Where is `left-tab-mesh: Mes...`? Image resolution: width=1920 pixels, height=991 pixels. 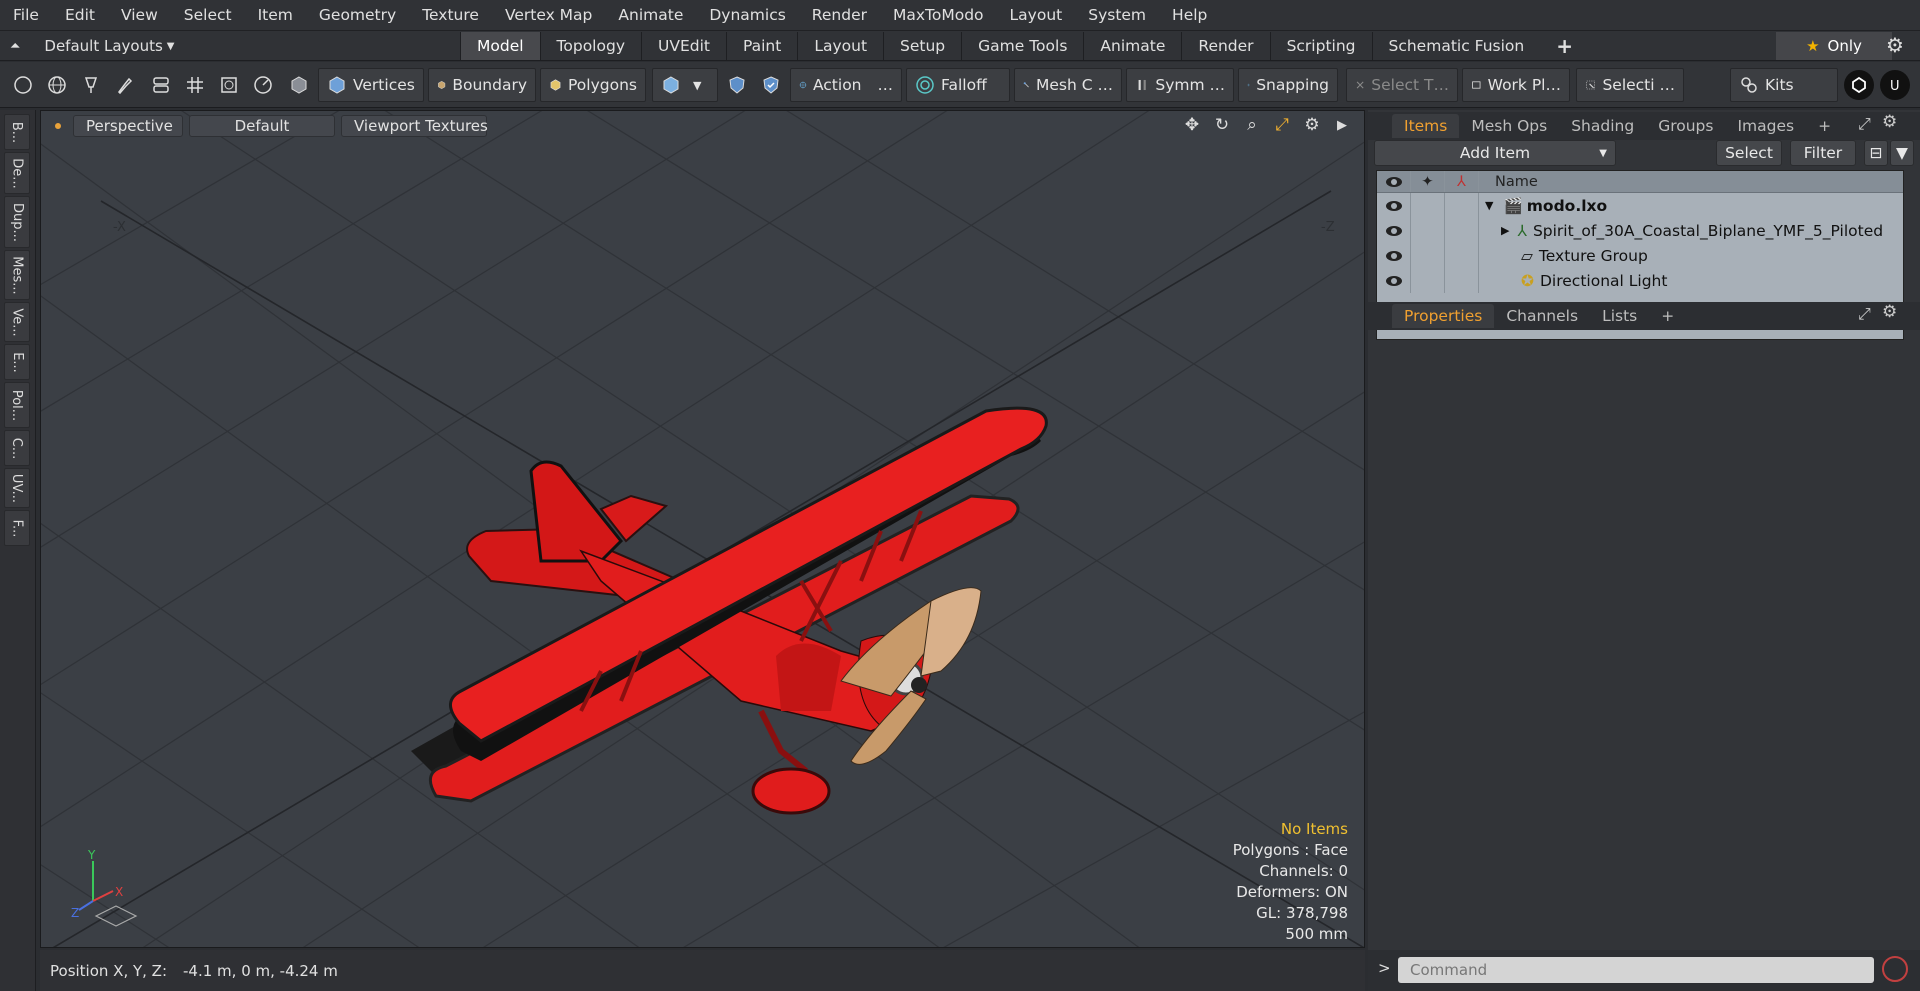 left-tab-mesh: Mes... is located at coordinates (17, 275).